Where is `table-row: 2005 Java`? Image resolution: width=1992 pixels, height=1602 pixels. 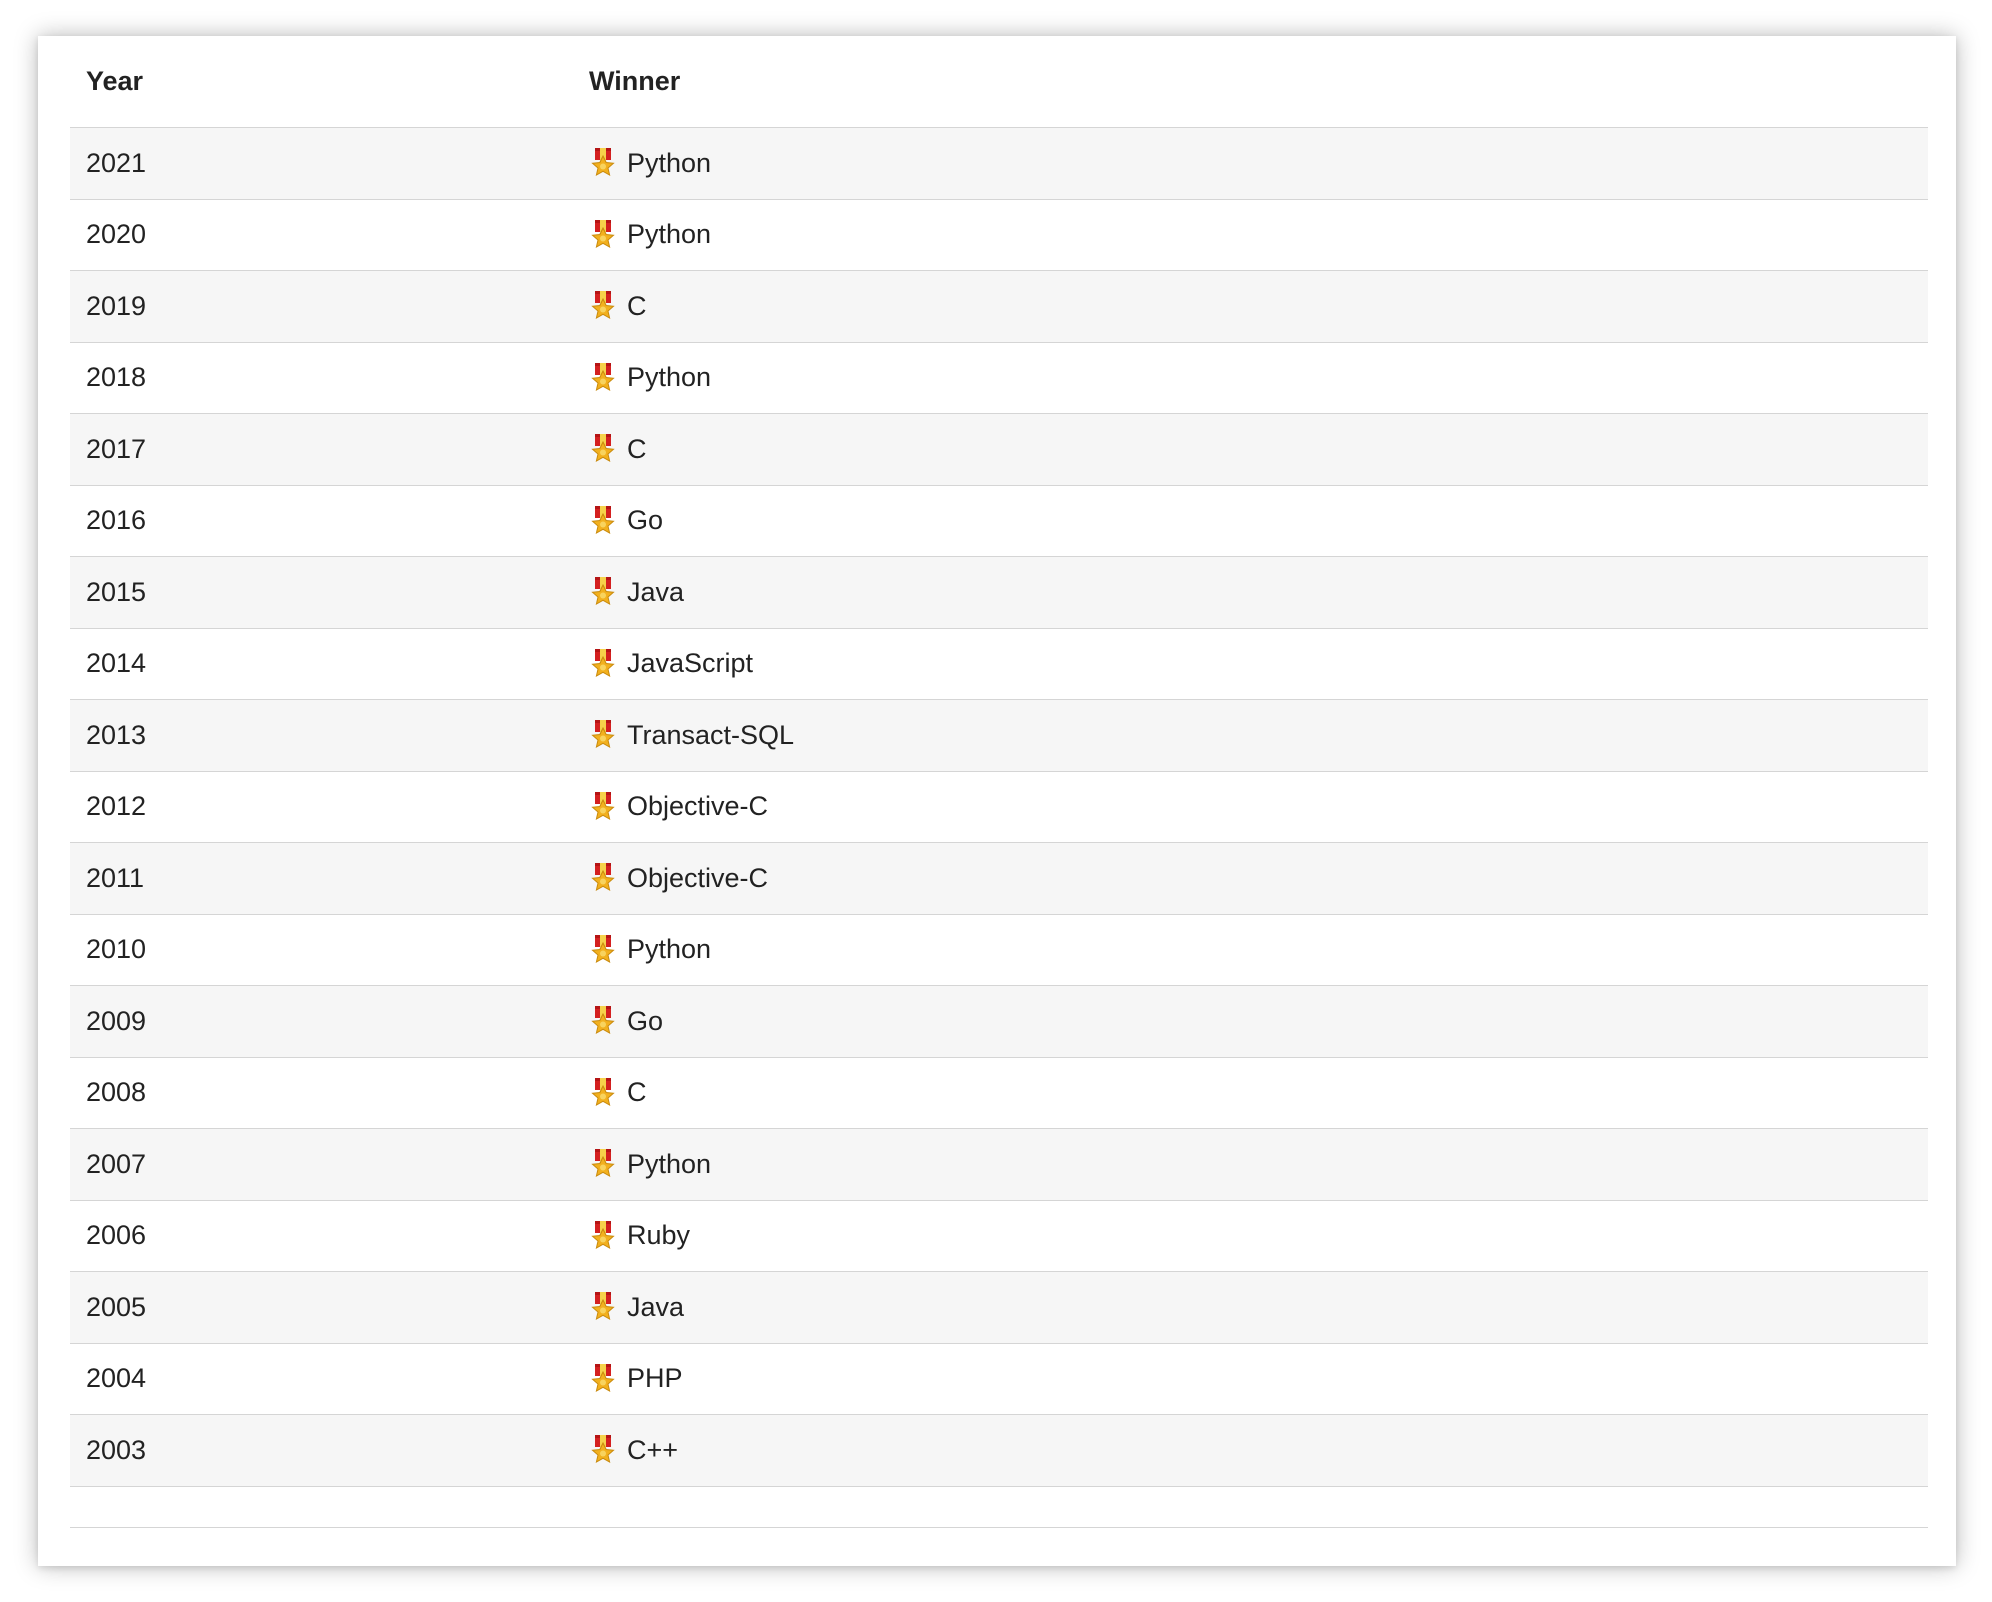
table-row: 2005 Java is located at coordinates (999, 1308).